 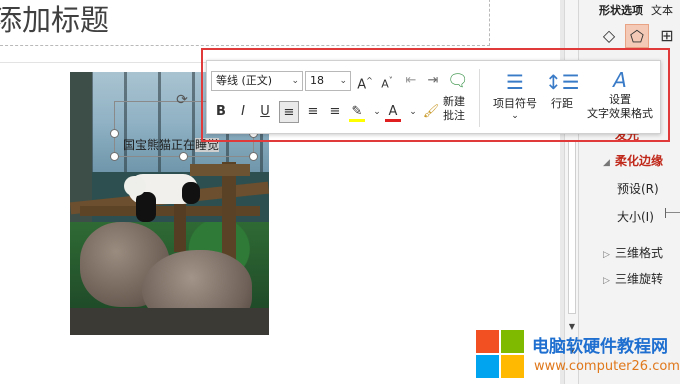 What do you see at coordinates (633, 252) in the screenshot?
I see `section-3d-format: ▷ 三维格式` at bounding box center [633, 252].